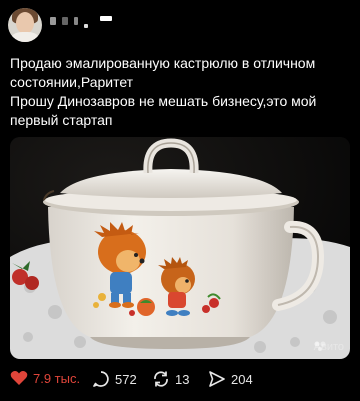 The height and width of the screenshot is (401, 360). Describe the element at coordinates (170, 379) in the screenshot. I see `repost-button: 13` at that location.